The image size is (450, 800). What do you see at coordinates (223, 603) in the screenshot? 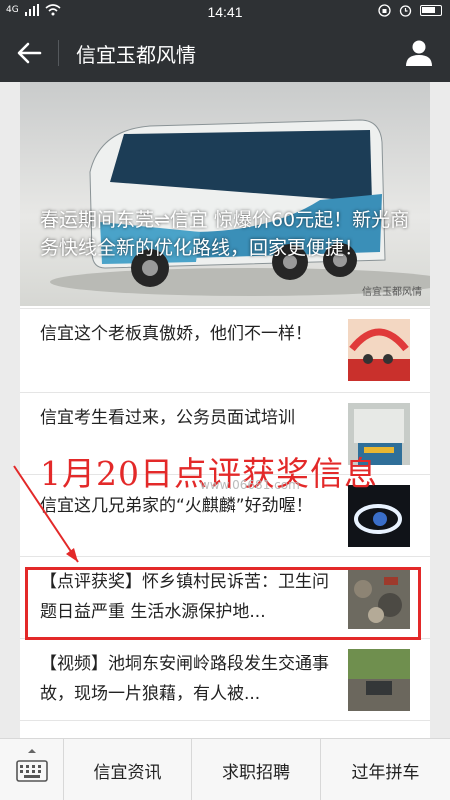
I see `highlight-frame` at bounding box center [223, 603].